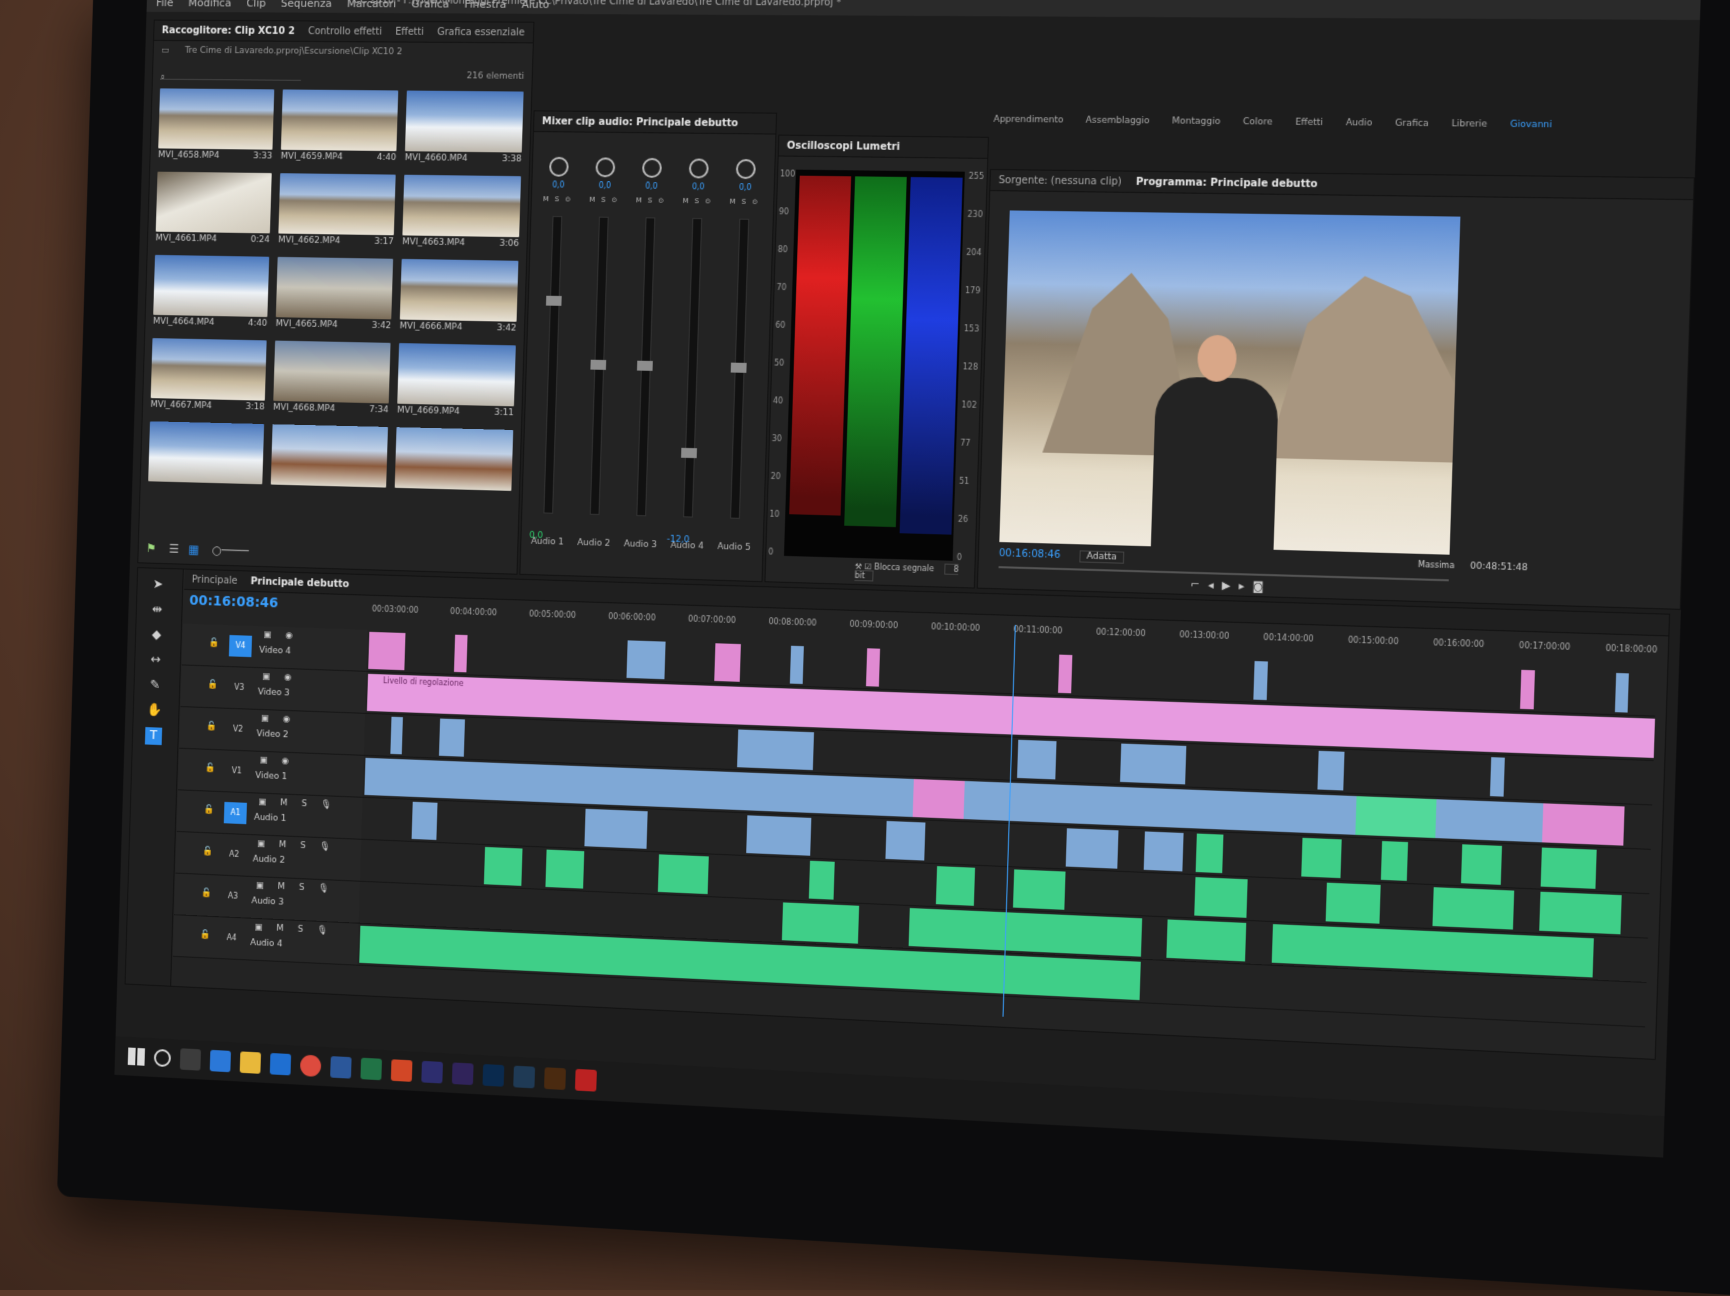 The image size is (1730, 1296). What do you see at coordinates (236, 771) in the screenshot?
I see `track-target-toggle: V1` at bounding box center [236, 771].